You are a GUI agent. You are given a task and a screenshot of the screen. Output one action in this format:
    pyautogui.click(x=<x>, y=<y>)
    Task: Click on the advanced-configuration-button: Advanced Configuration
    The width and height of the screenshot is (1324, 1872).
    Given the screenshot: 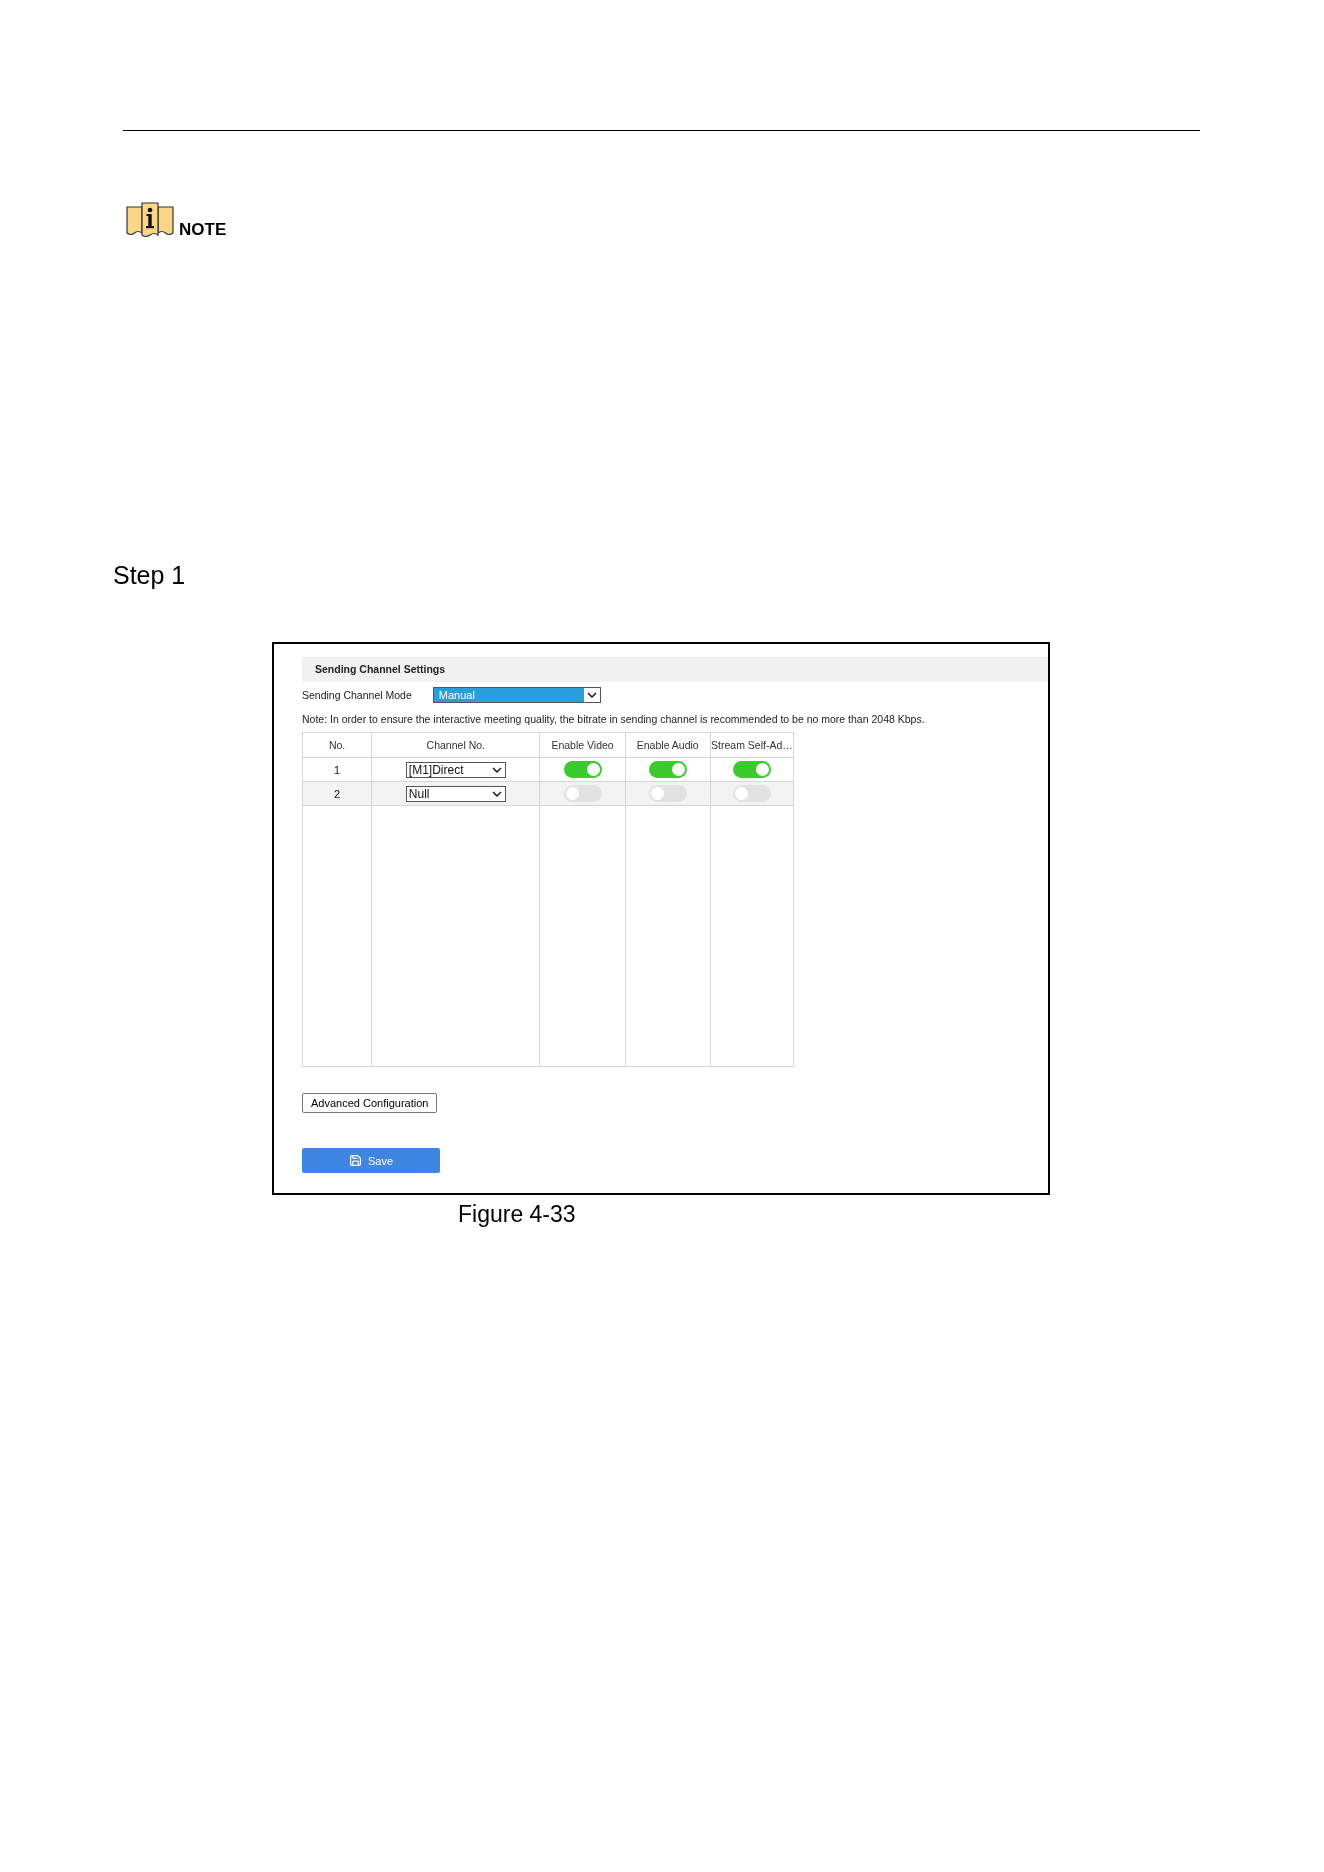 What is the action you would take?
    pyautogui.click(x=370, y=1103)
    